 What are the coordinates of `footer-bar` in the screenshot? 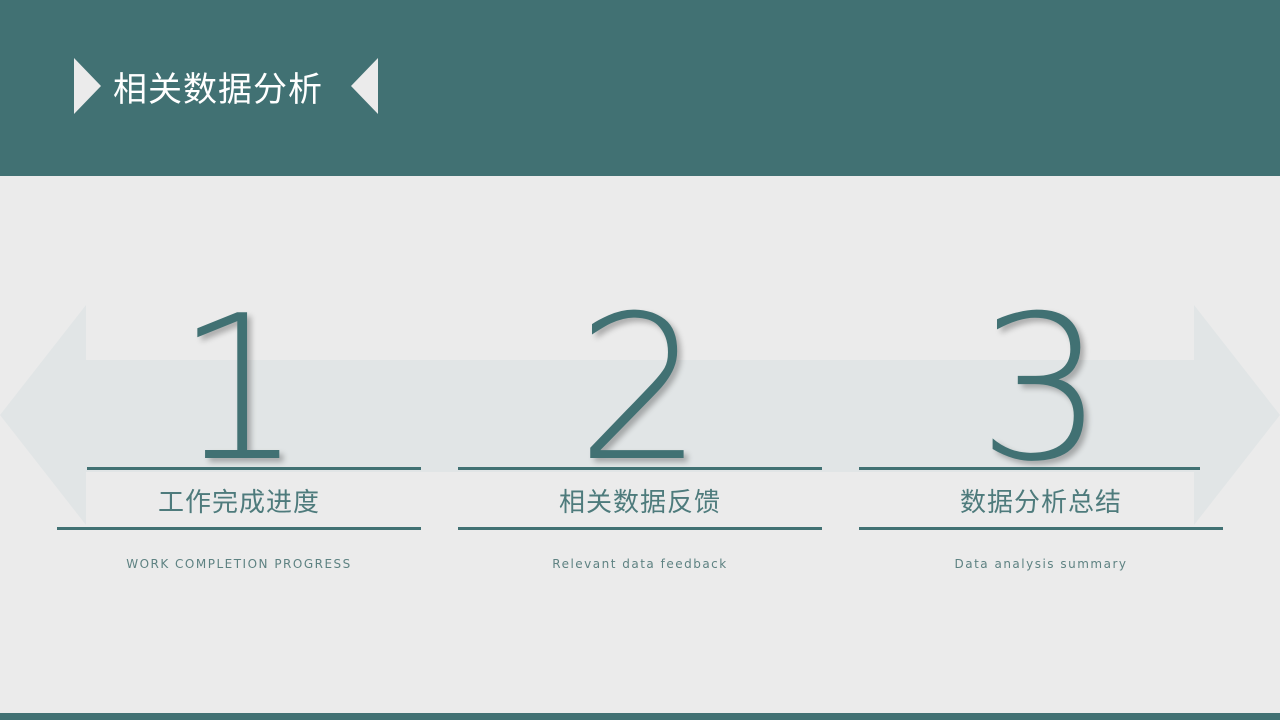 It's located at (640, 716).